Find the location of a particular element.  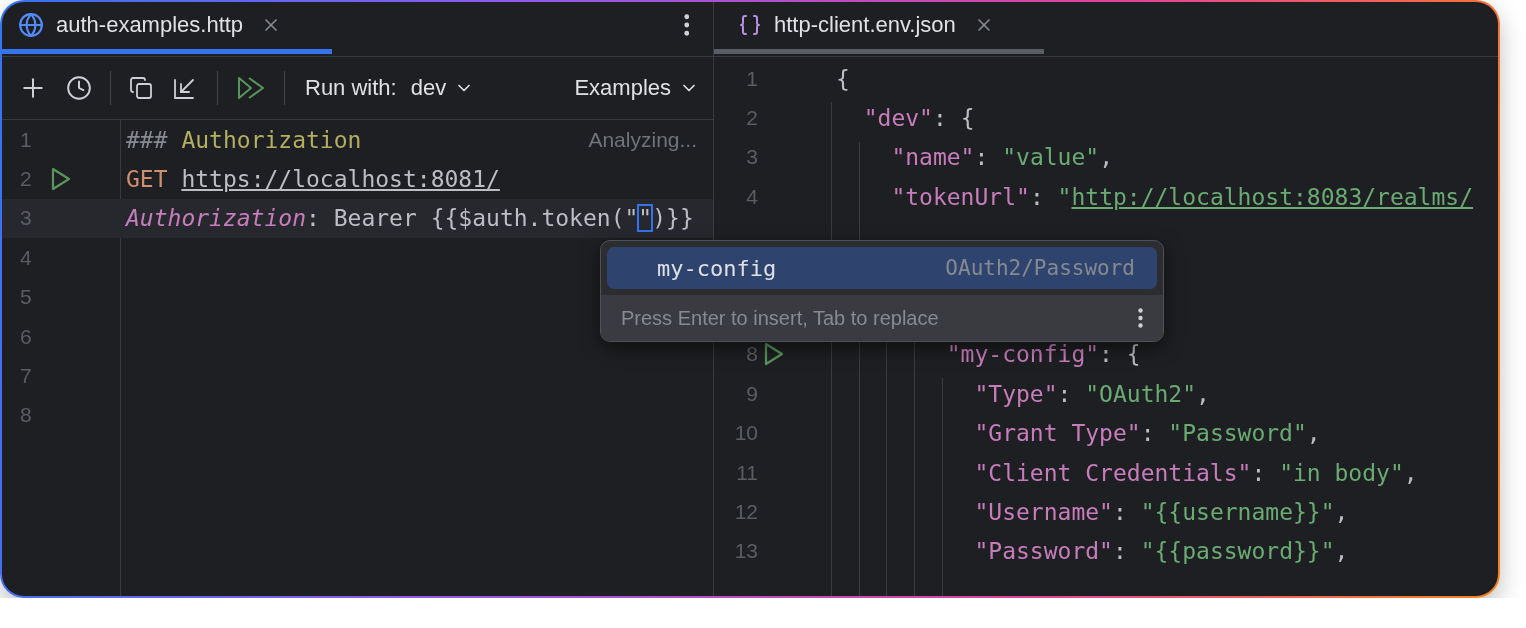

code-line: "Grant Type": "Password", is located at coordinates (1147, 433).